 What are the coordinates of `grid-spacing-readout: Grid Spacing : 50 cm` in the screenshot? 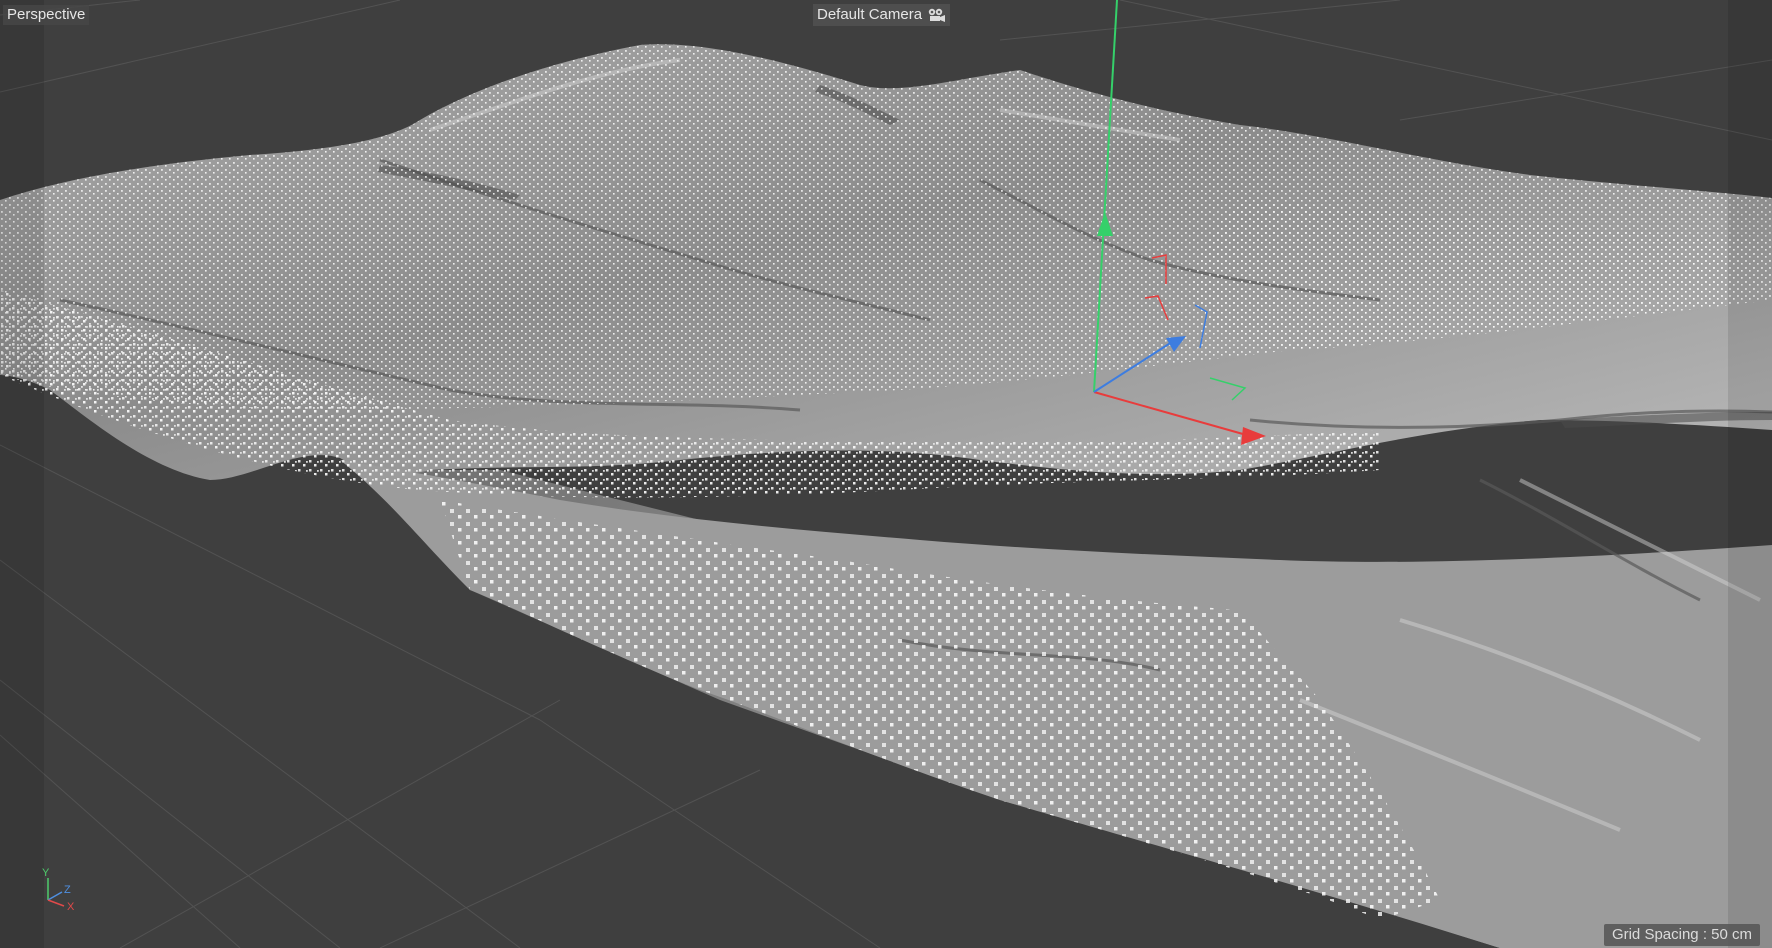 It's located at (1681, 935).